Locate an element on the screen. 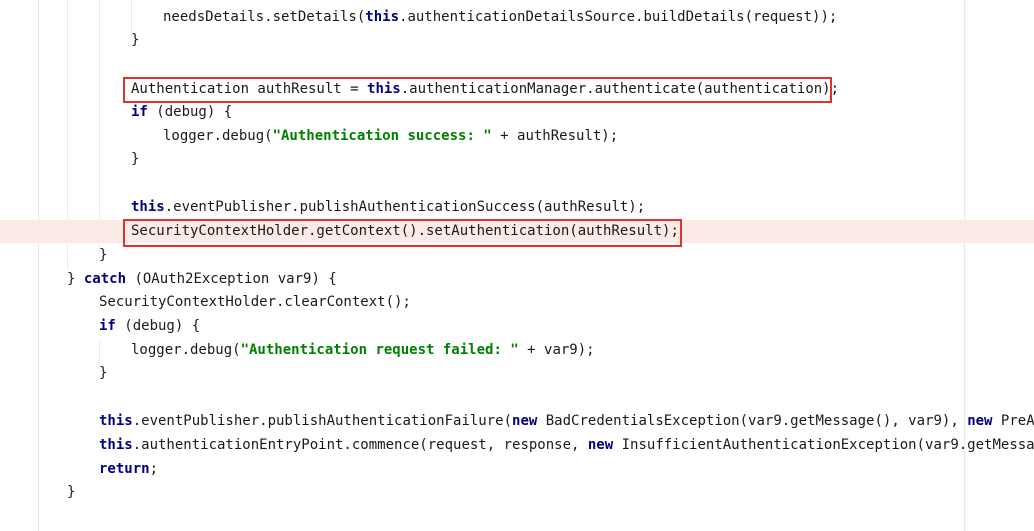 The width and height of the screenshot is (1034, 531). code-token: PreAuthen is located at coordinates (1017, 421).